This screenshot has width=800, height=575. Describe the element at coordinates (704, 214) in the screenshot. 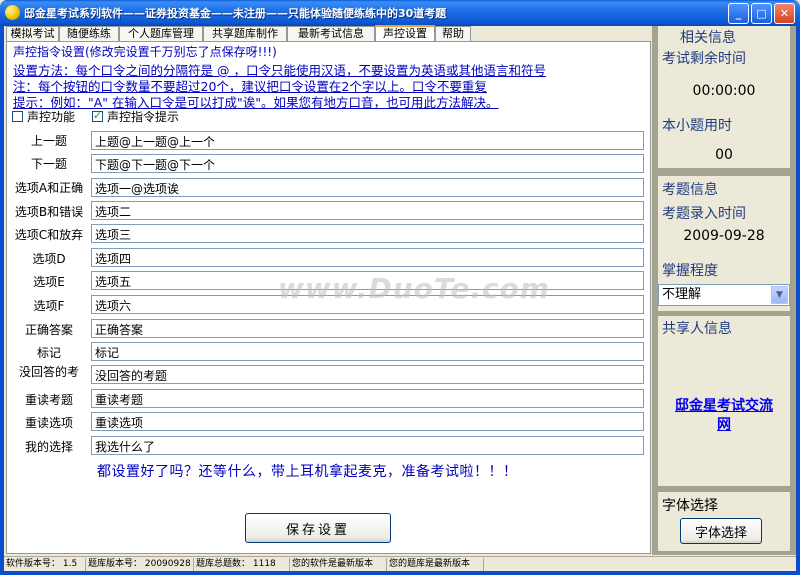

I see `entry-time-title: 考题录入时间` at that location.